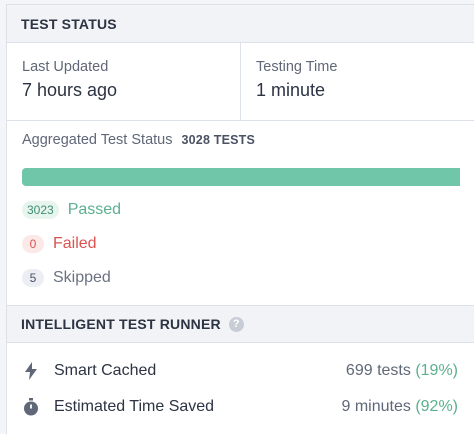 This screenshot has width=474, height=434. What do you see at coordinates (436, 406) in the screenshot?
I see `time-saved-percent: (92%)` at bounding box center [436, 406].